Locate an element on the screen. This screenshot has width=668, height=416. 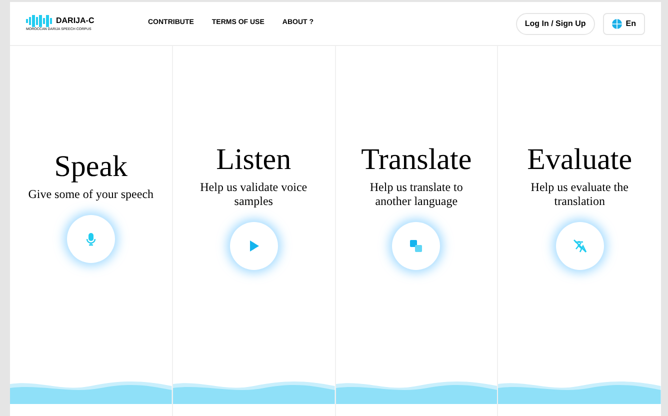
mic-button is located at coordinates (90, 239).